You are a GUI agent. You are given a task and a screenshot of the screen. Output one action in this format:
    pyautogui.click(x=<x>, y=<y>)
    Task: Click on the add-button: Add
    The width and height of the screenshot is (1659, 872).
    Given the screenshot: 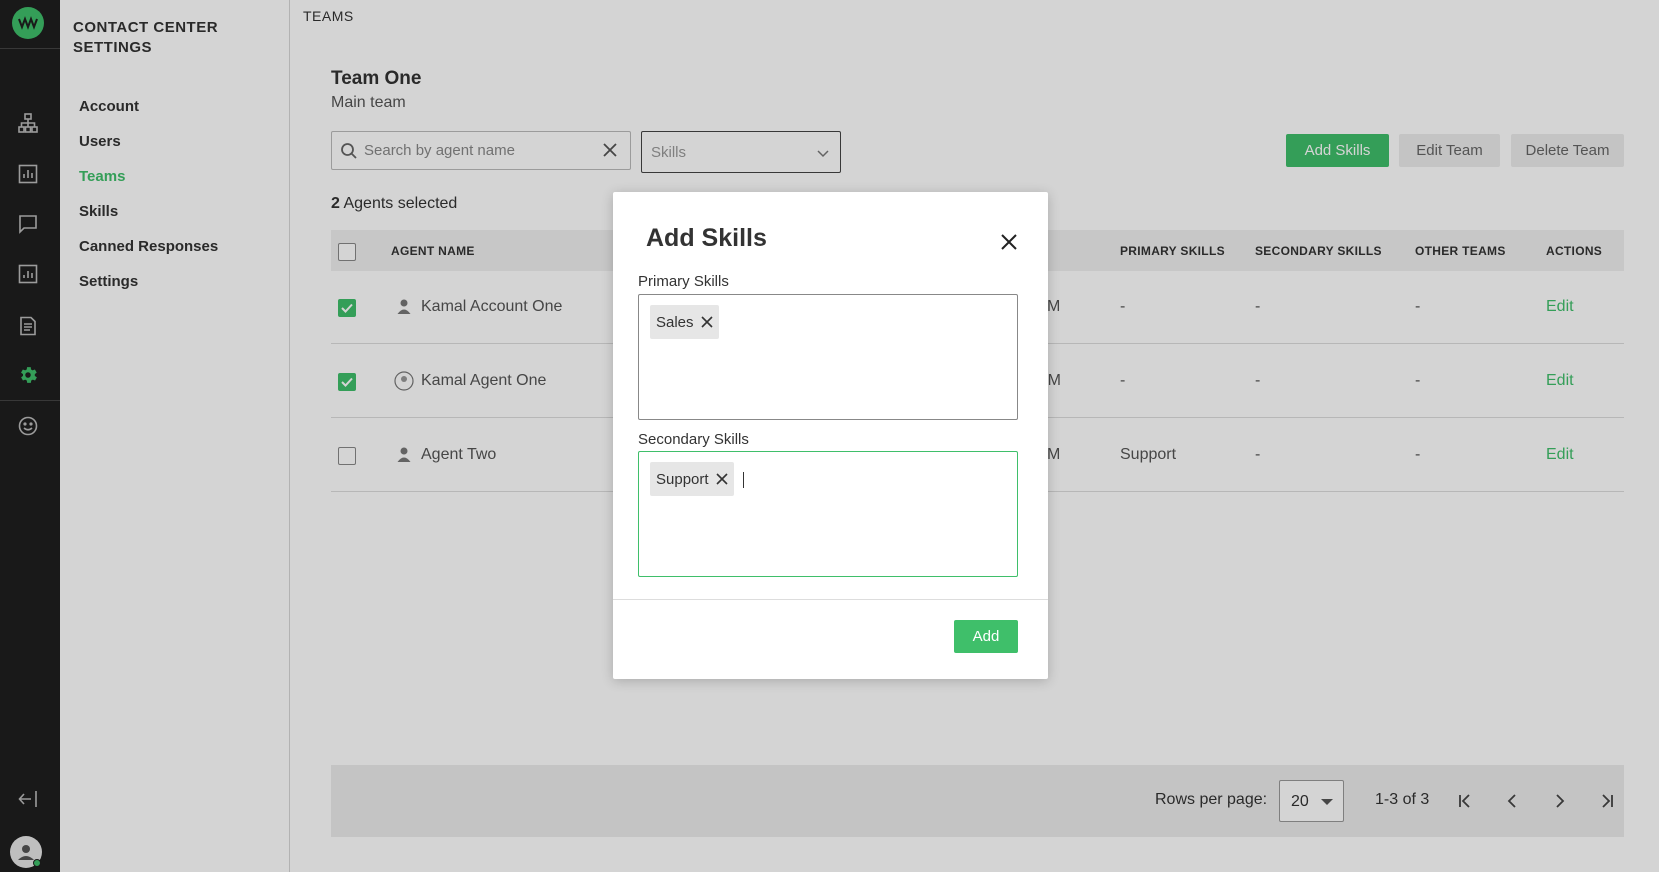 What is the action you would take?
    pyautogui.click(x=986, y=636)
    